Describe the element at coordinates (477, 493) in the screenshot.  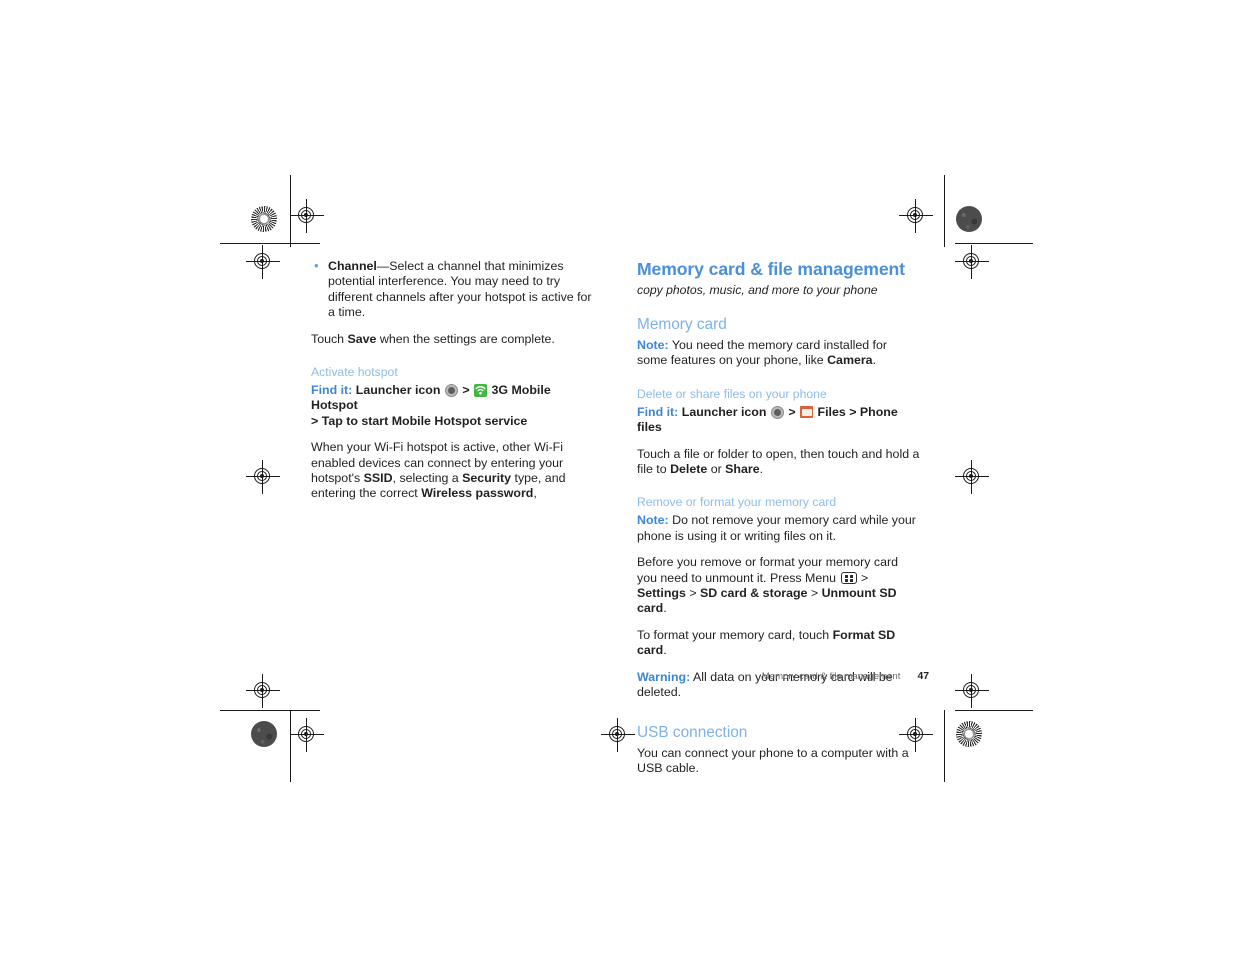
I see `wireless-password-bold: Wireless password` at that location.